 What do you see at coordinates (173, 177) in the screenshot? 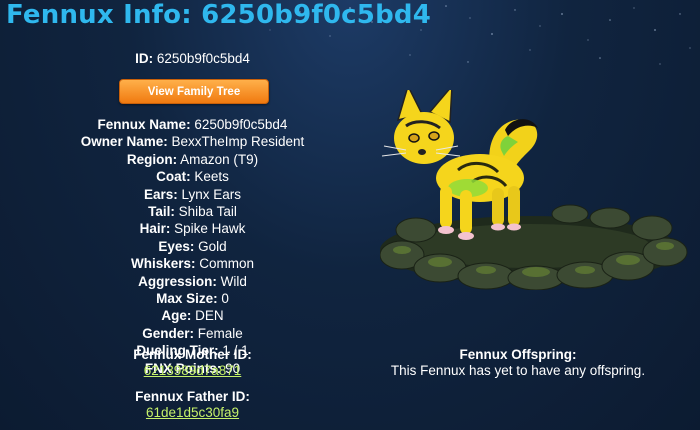
I see `info-label: Coat:` at bounding box center [173, 177].